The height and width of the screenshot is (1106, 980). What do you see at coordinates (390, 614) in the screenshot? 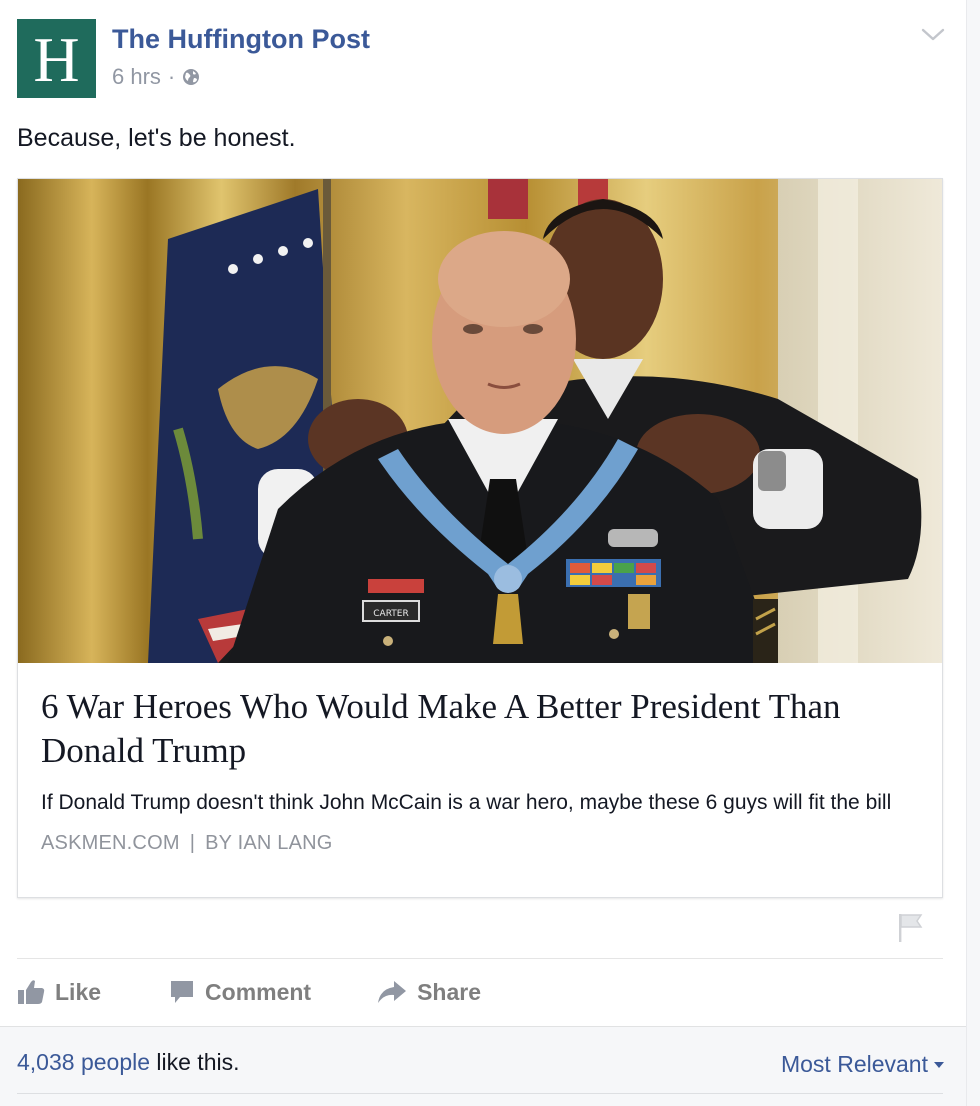
I see `soldier-nametag: CARTER` at bounding box center [390, 614].